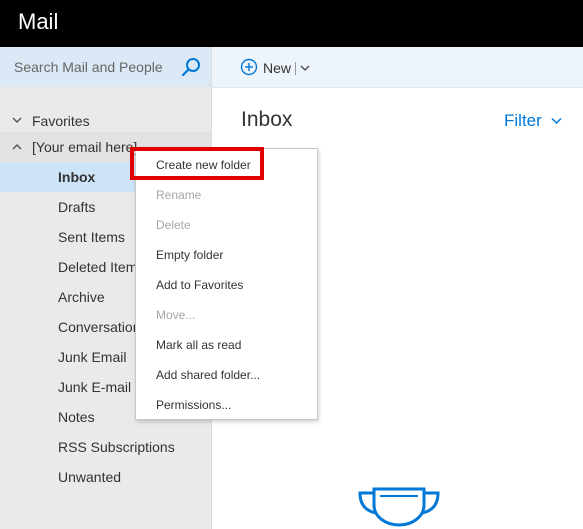  I want to click on menu-item-delete: Delete, so click(173, 225).